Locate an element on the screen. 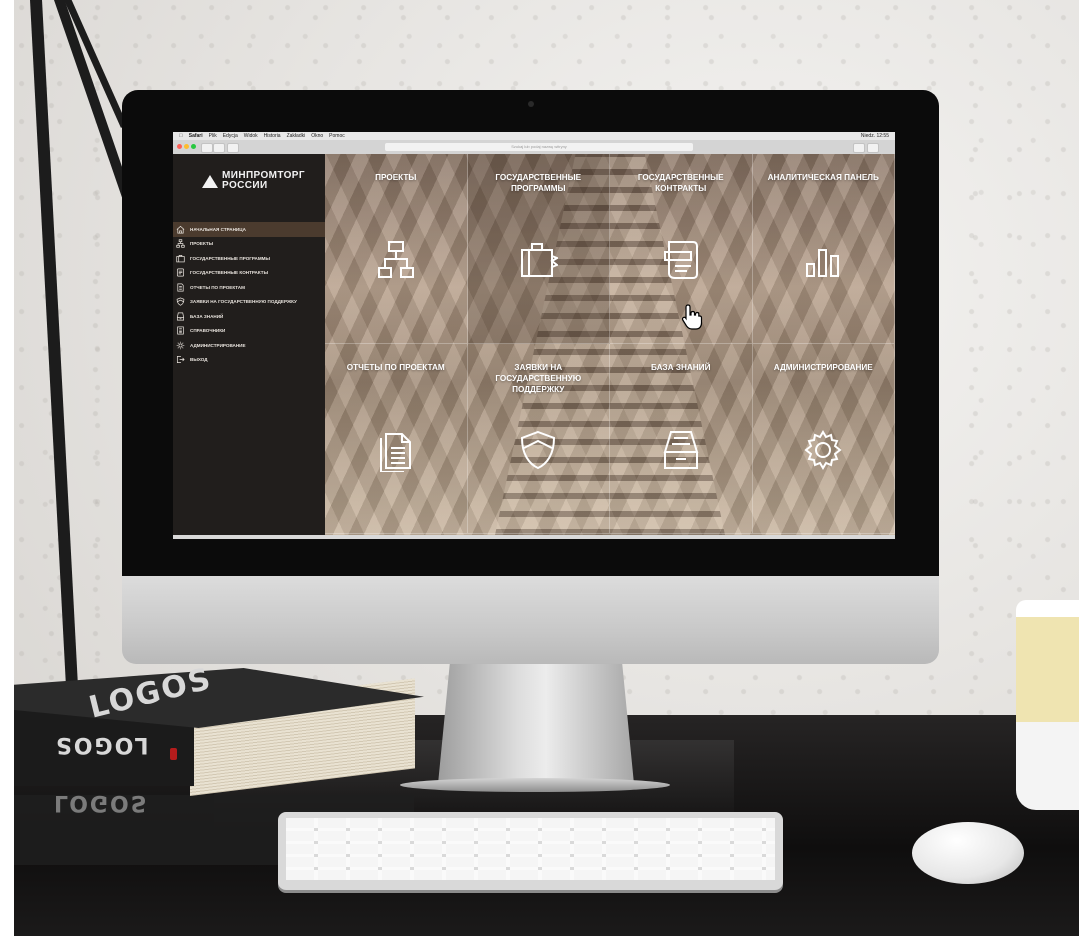  sidebar-item-label: БАЗА ЗНАНИЙ is located at coordinates (207, 316).